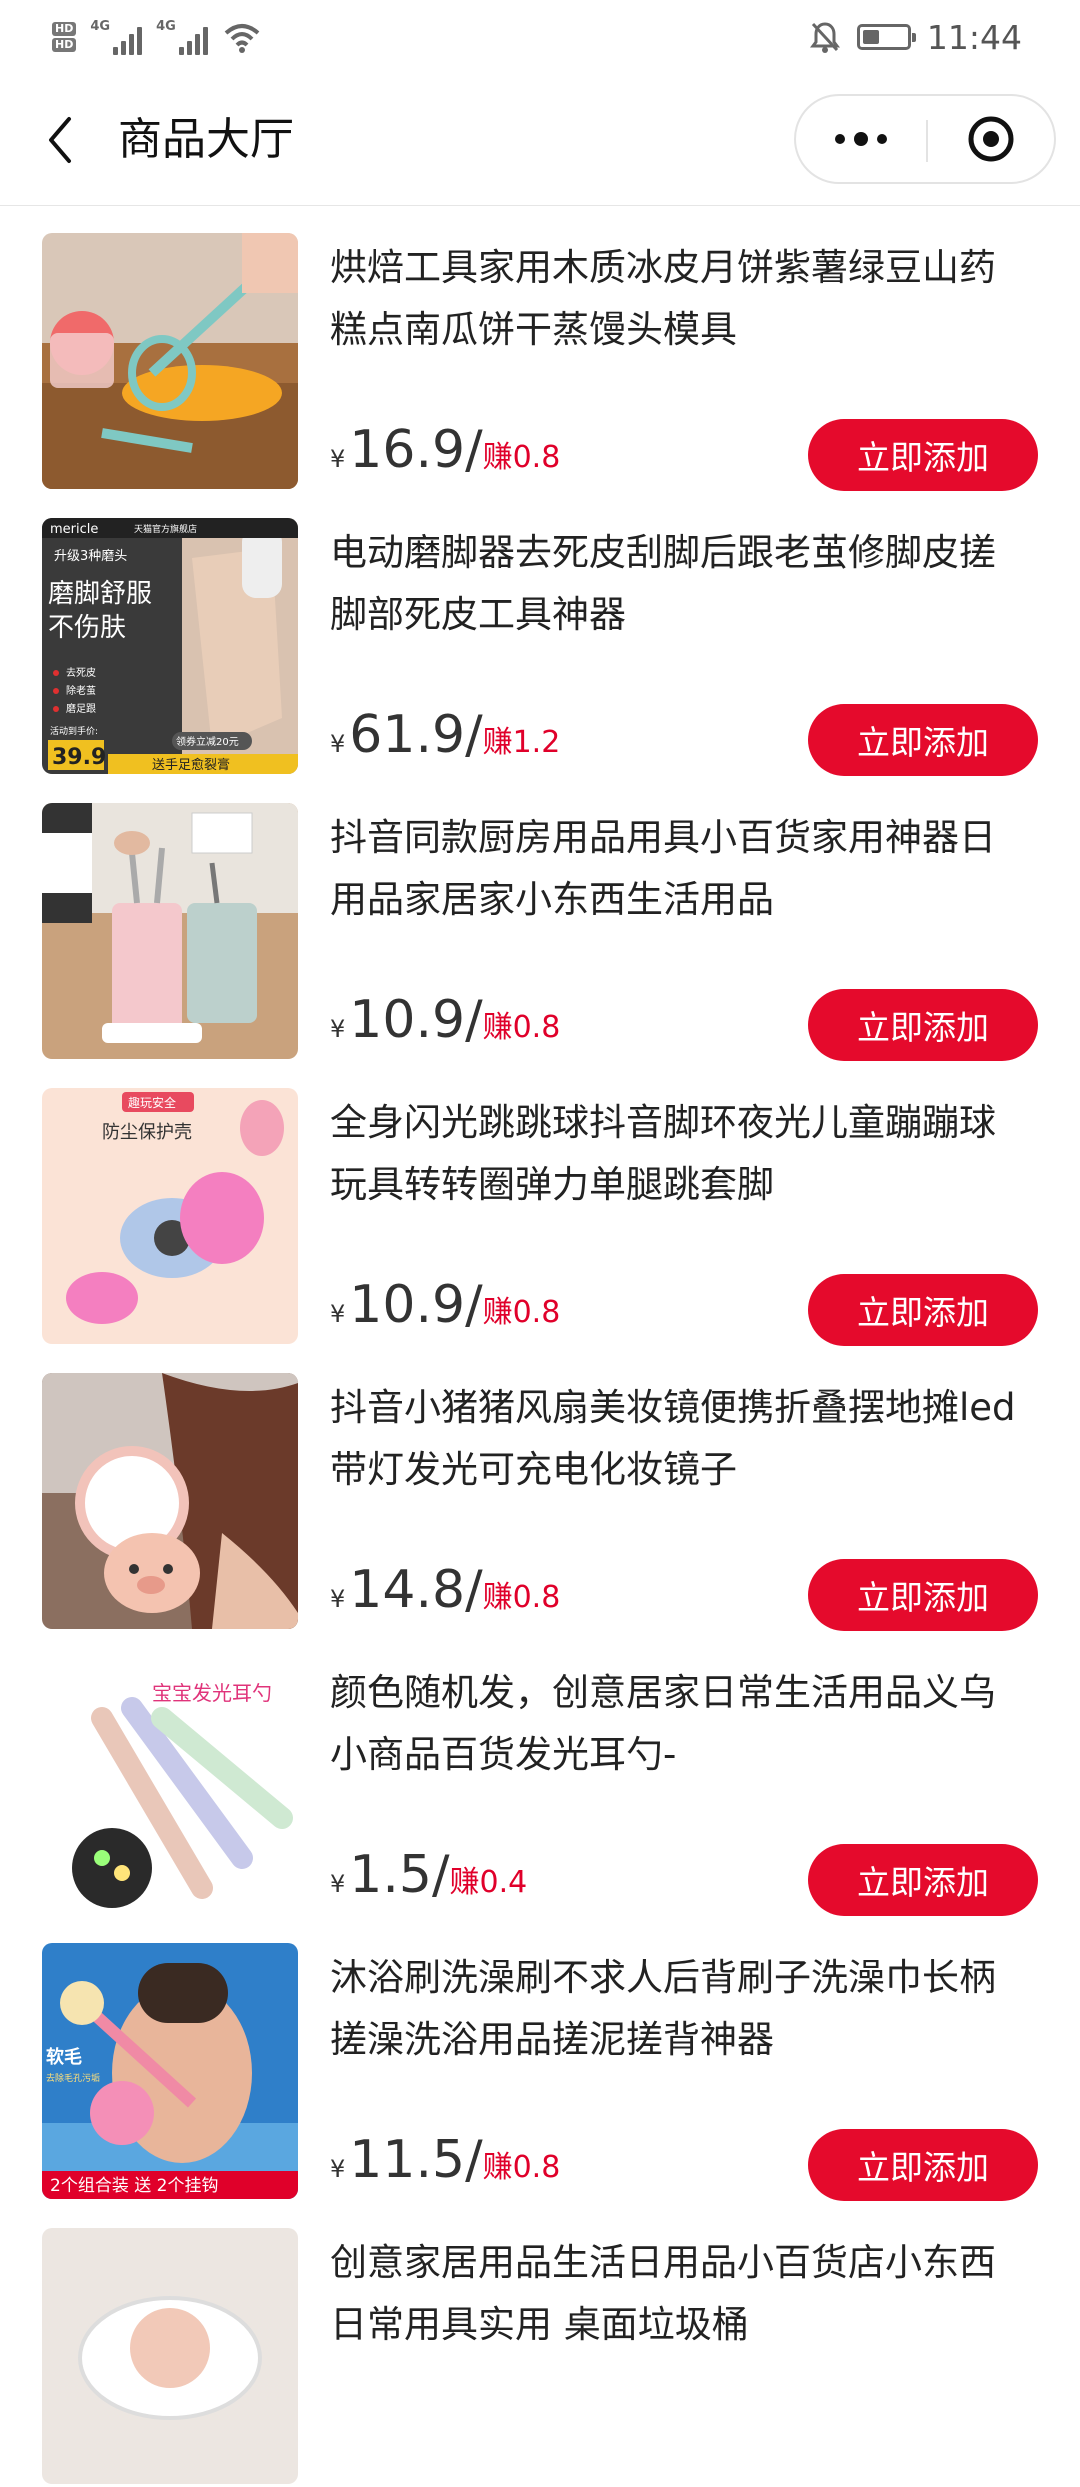 The image size is (1080, 2487). Describe the element at coordinates (680, 1439) in the screenshot. I see `product-title: 抖音小猪猪风扇美妆镜便携折叠摆地摊led带灯发光可充电化妆镜子` at that location.